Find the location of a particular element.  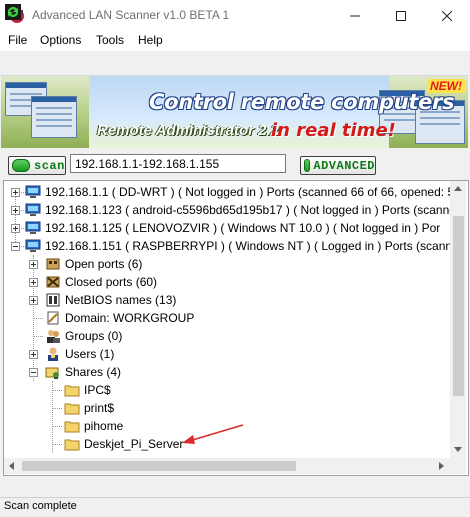

shares-icon is located at coordinates (52, 373).